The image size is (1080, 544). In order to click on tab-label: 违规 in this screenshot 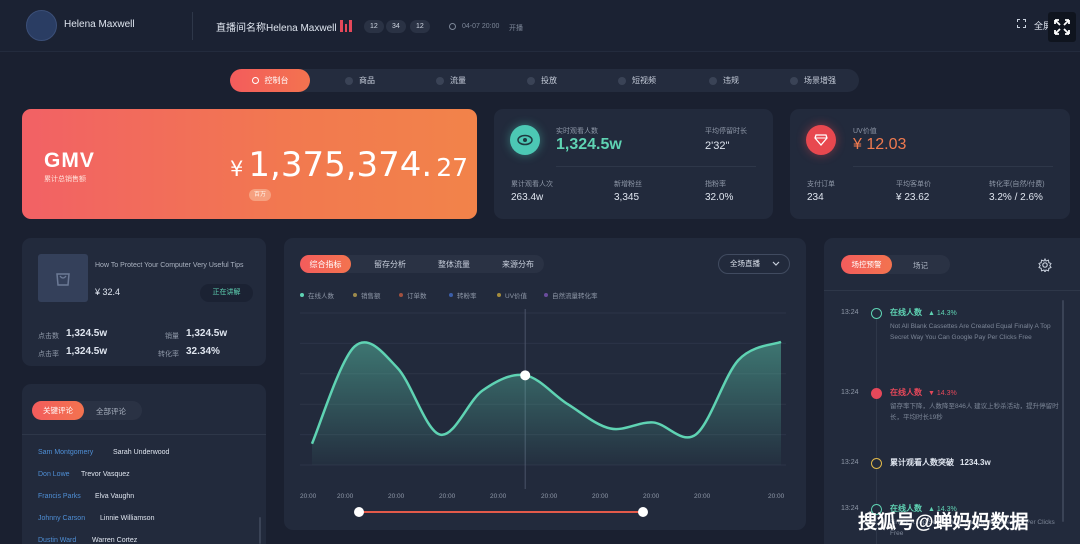, I will do `click(731, 80)`.